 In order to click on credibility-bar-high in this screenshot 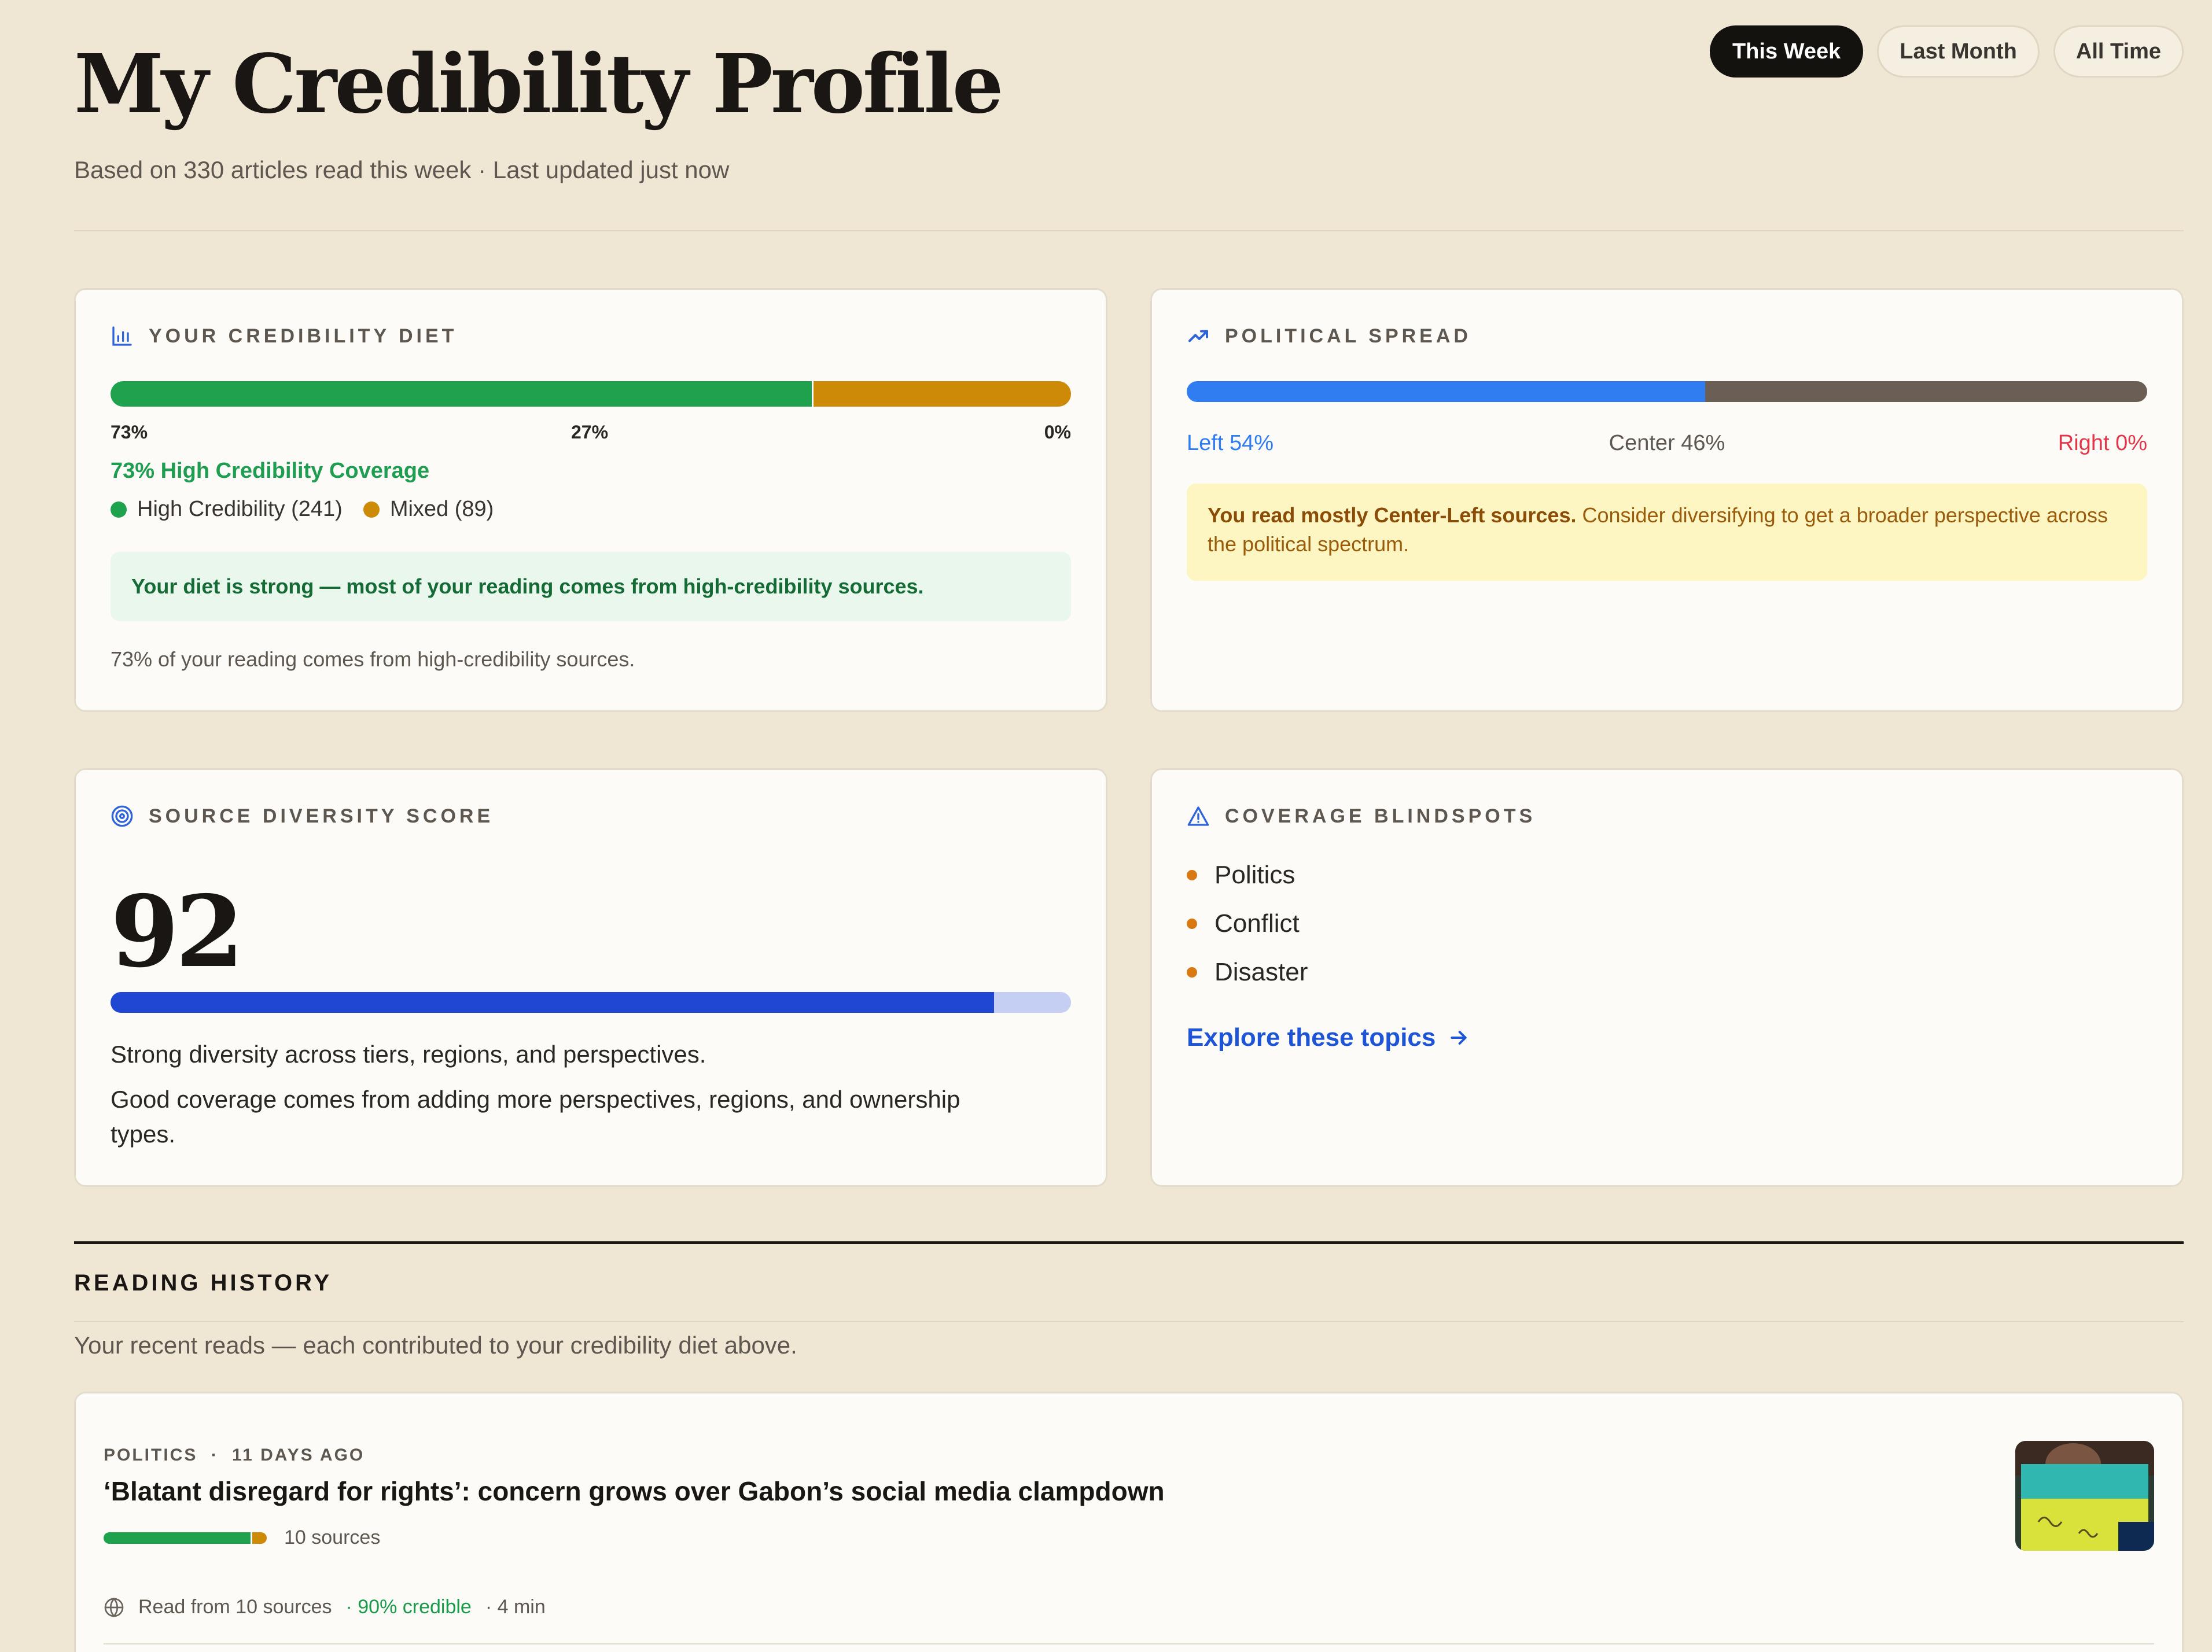, I will do `click(461, 394)`.